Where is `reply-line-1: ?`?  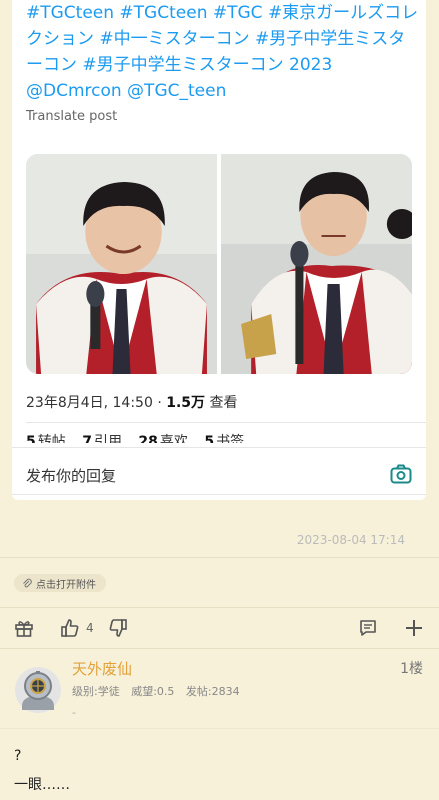 reply-line-1: ? is located at coordinates (18, 756).